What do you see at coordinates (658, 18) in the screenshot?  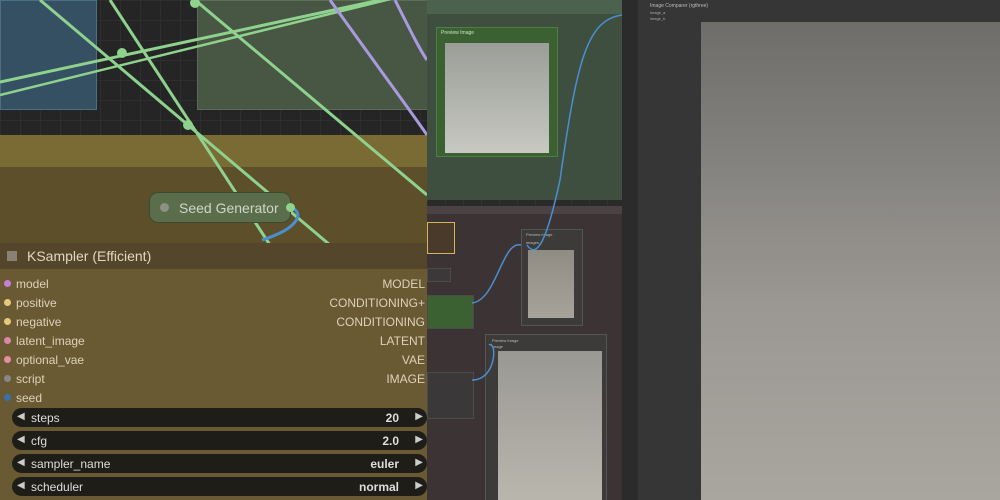 I see `input-label: image_b` at bounding box center [658, 18].